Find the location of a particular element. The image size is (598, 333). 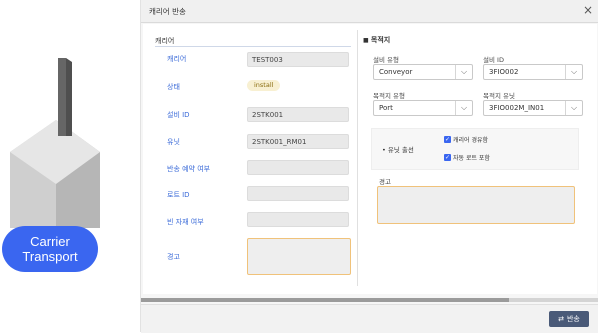

field-label-empty: 빈 자재 여부 is located at coordinates (185, 222).